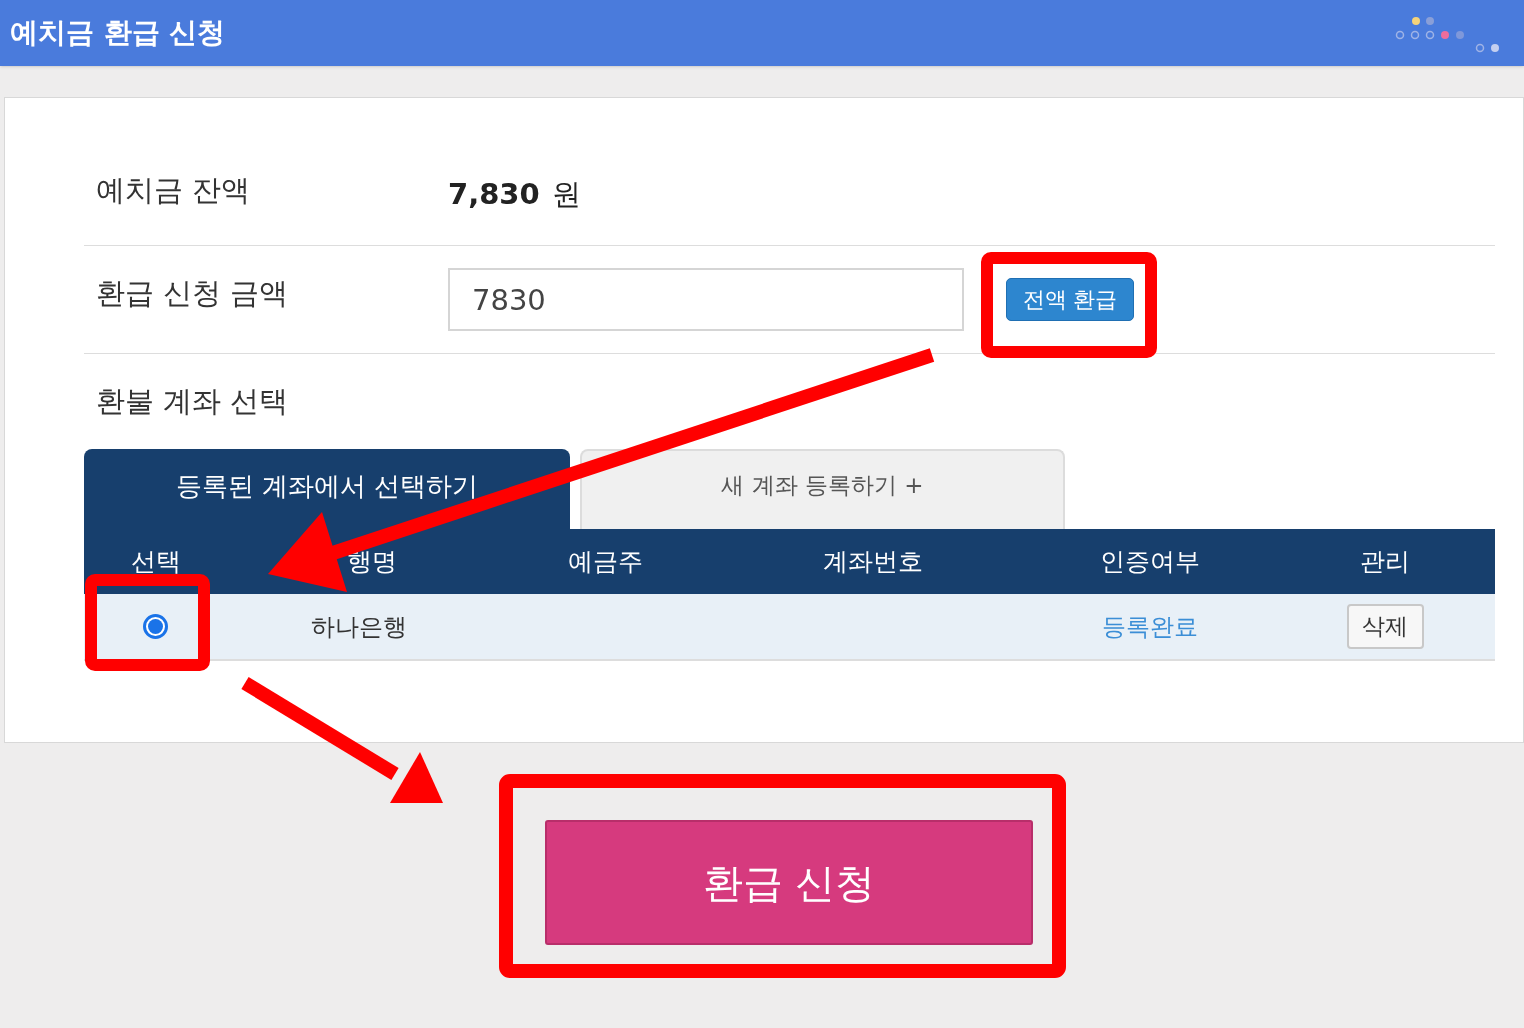 This screenshot has width=1524, height=1028. I want to click on page-title: 예치금 환급 신청, so click(118, 33).